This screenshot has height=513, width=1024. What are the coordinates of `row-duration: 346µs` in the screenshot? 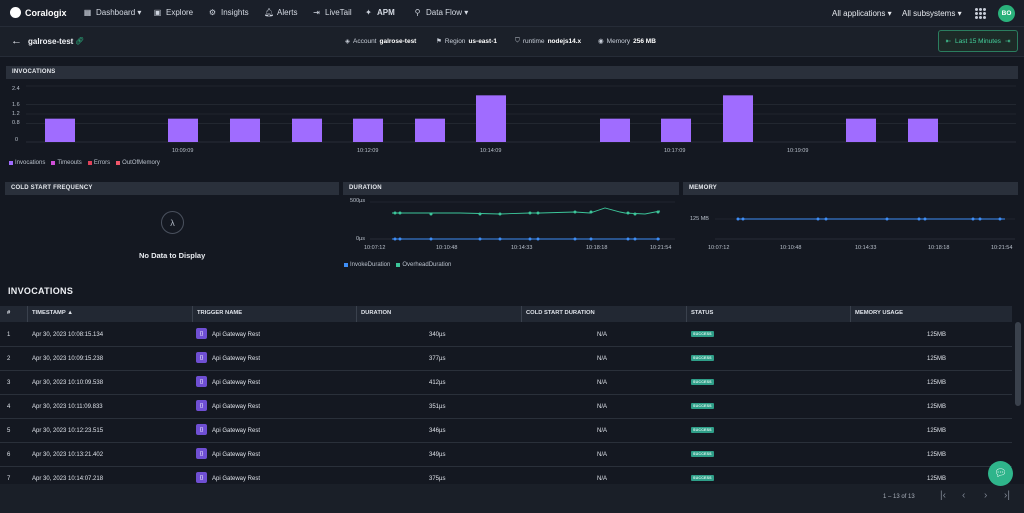 It's located at (437, 431).